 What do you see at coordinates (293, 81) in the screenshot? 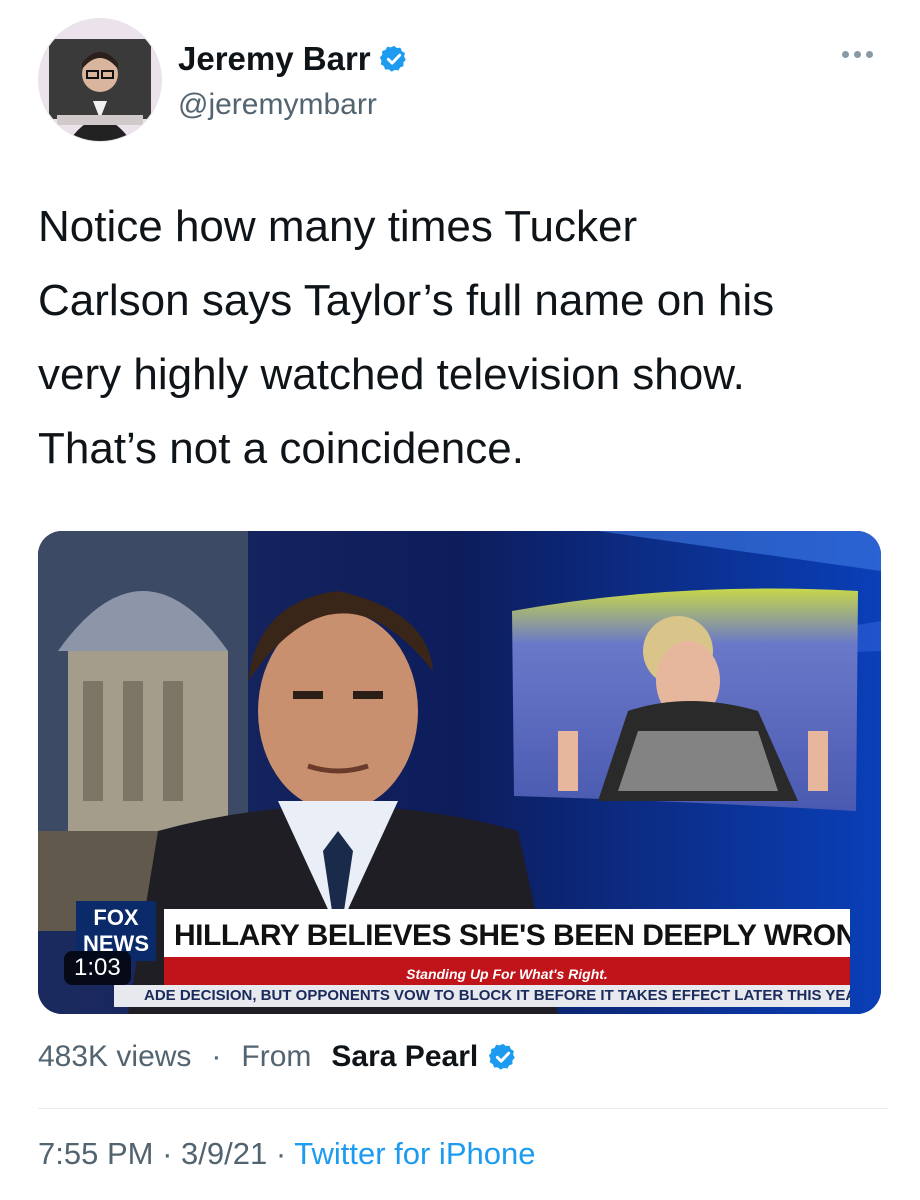
I see `author-info: Jeremy Barr @jeremymbarr` at bounding box center [293, 81].